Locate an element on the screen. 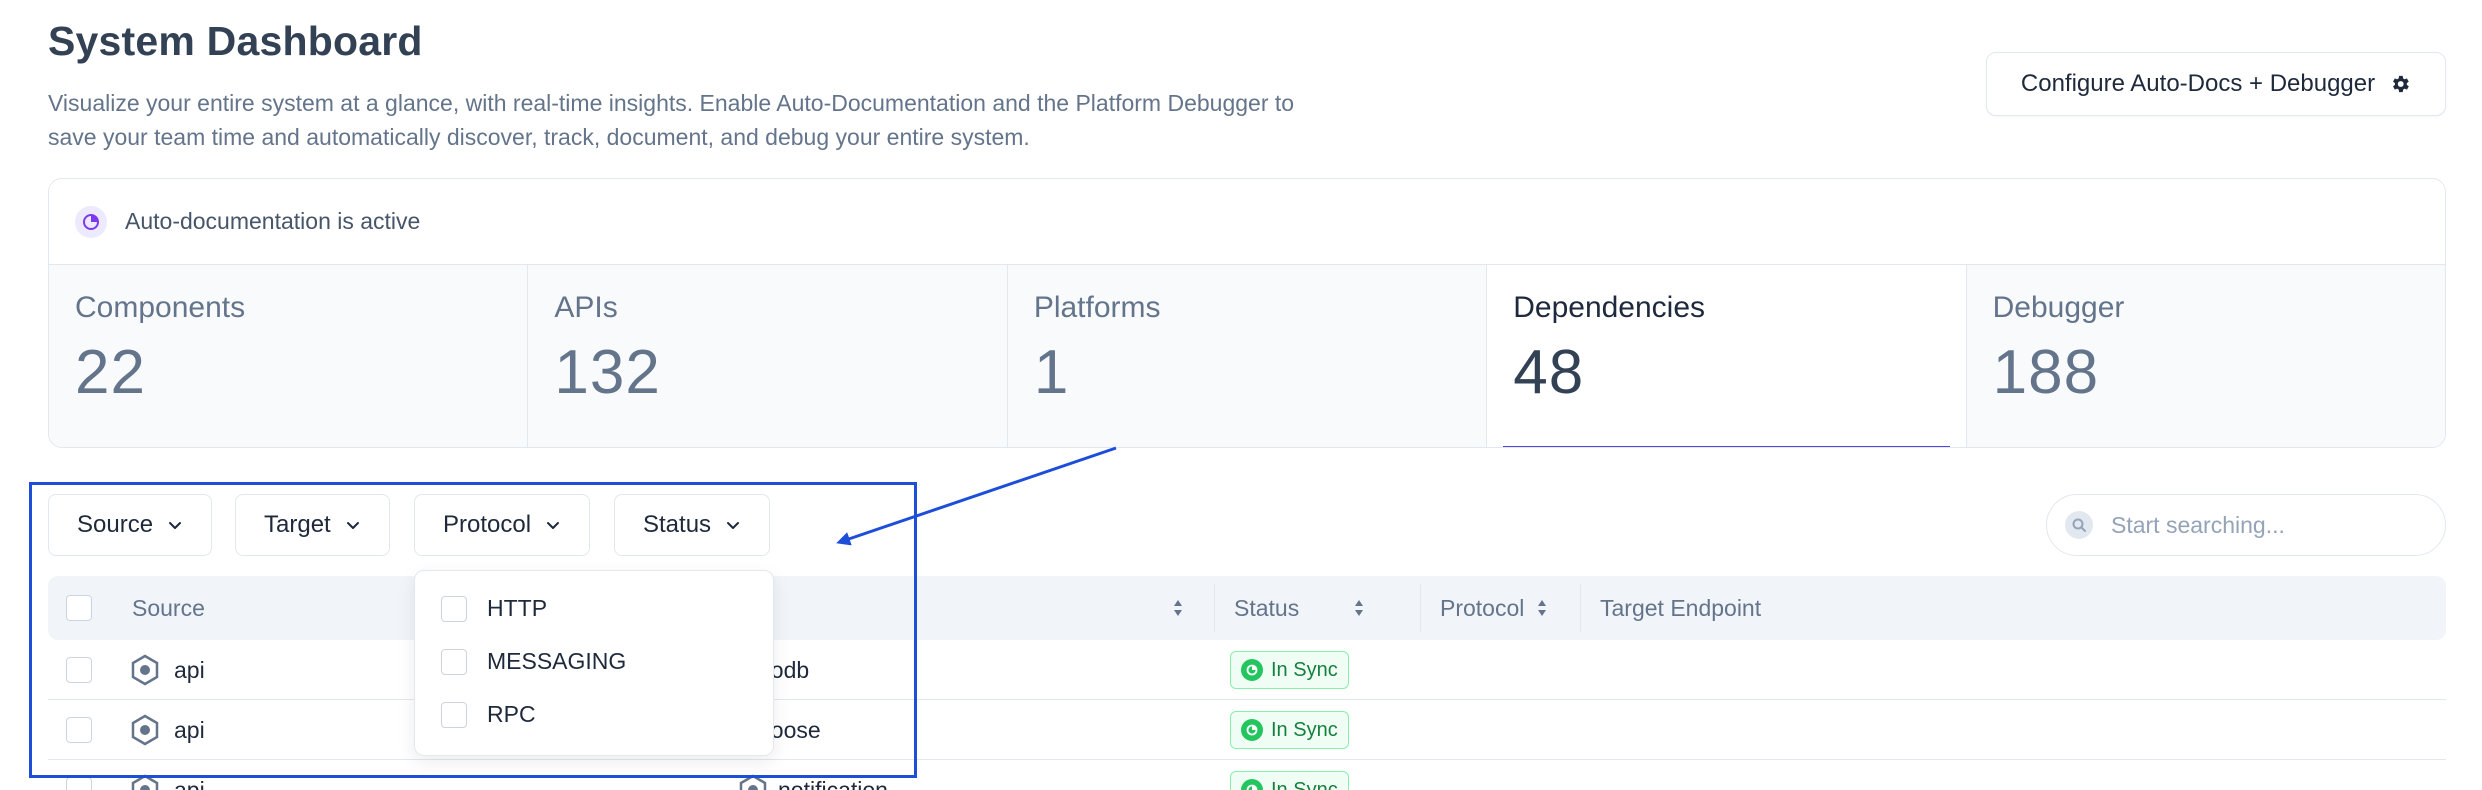  stat-value: 48 is located at coordinates (1549, 372).